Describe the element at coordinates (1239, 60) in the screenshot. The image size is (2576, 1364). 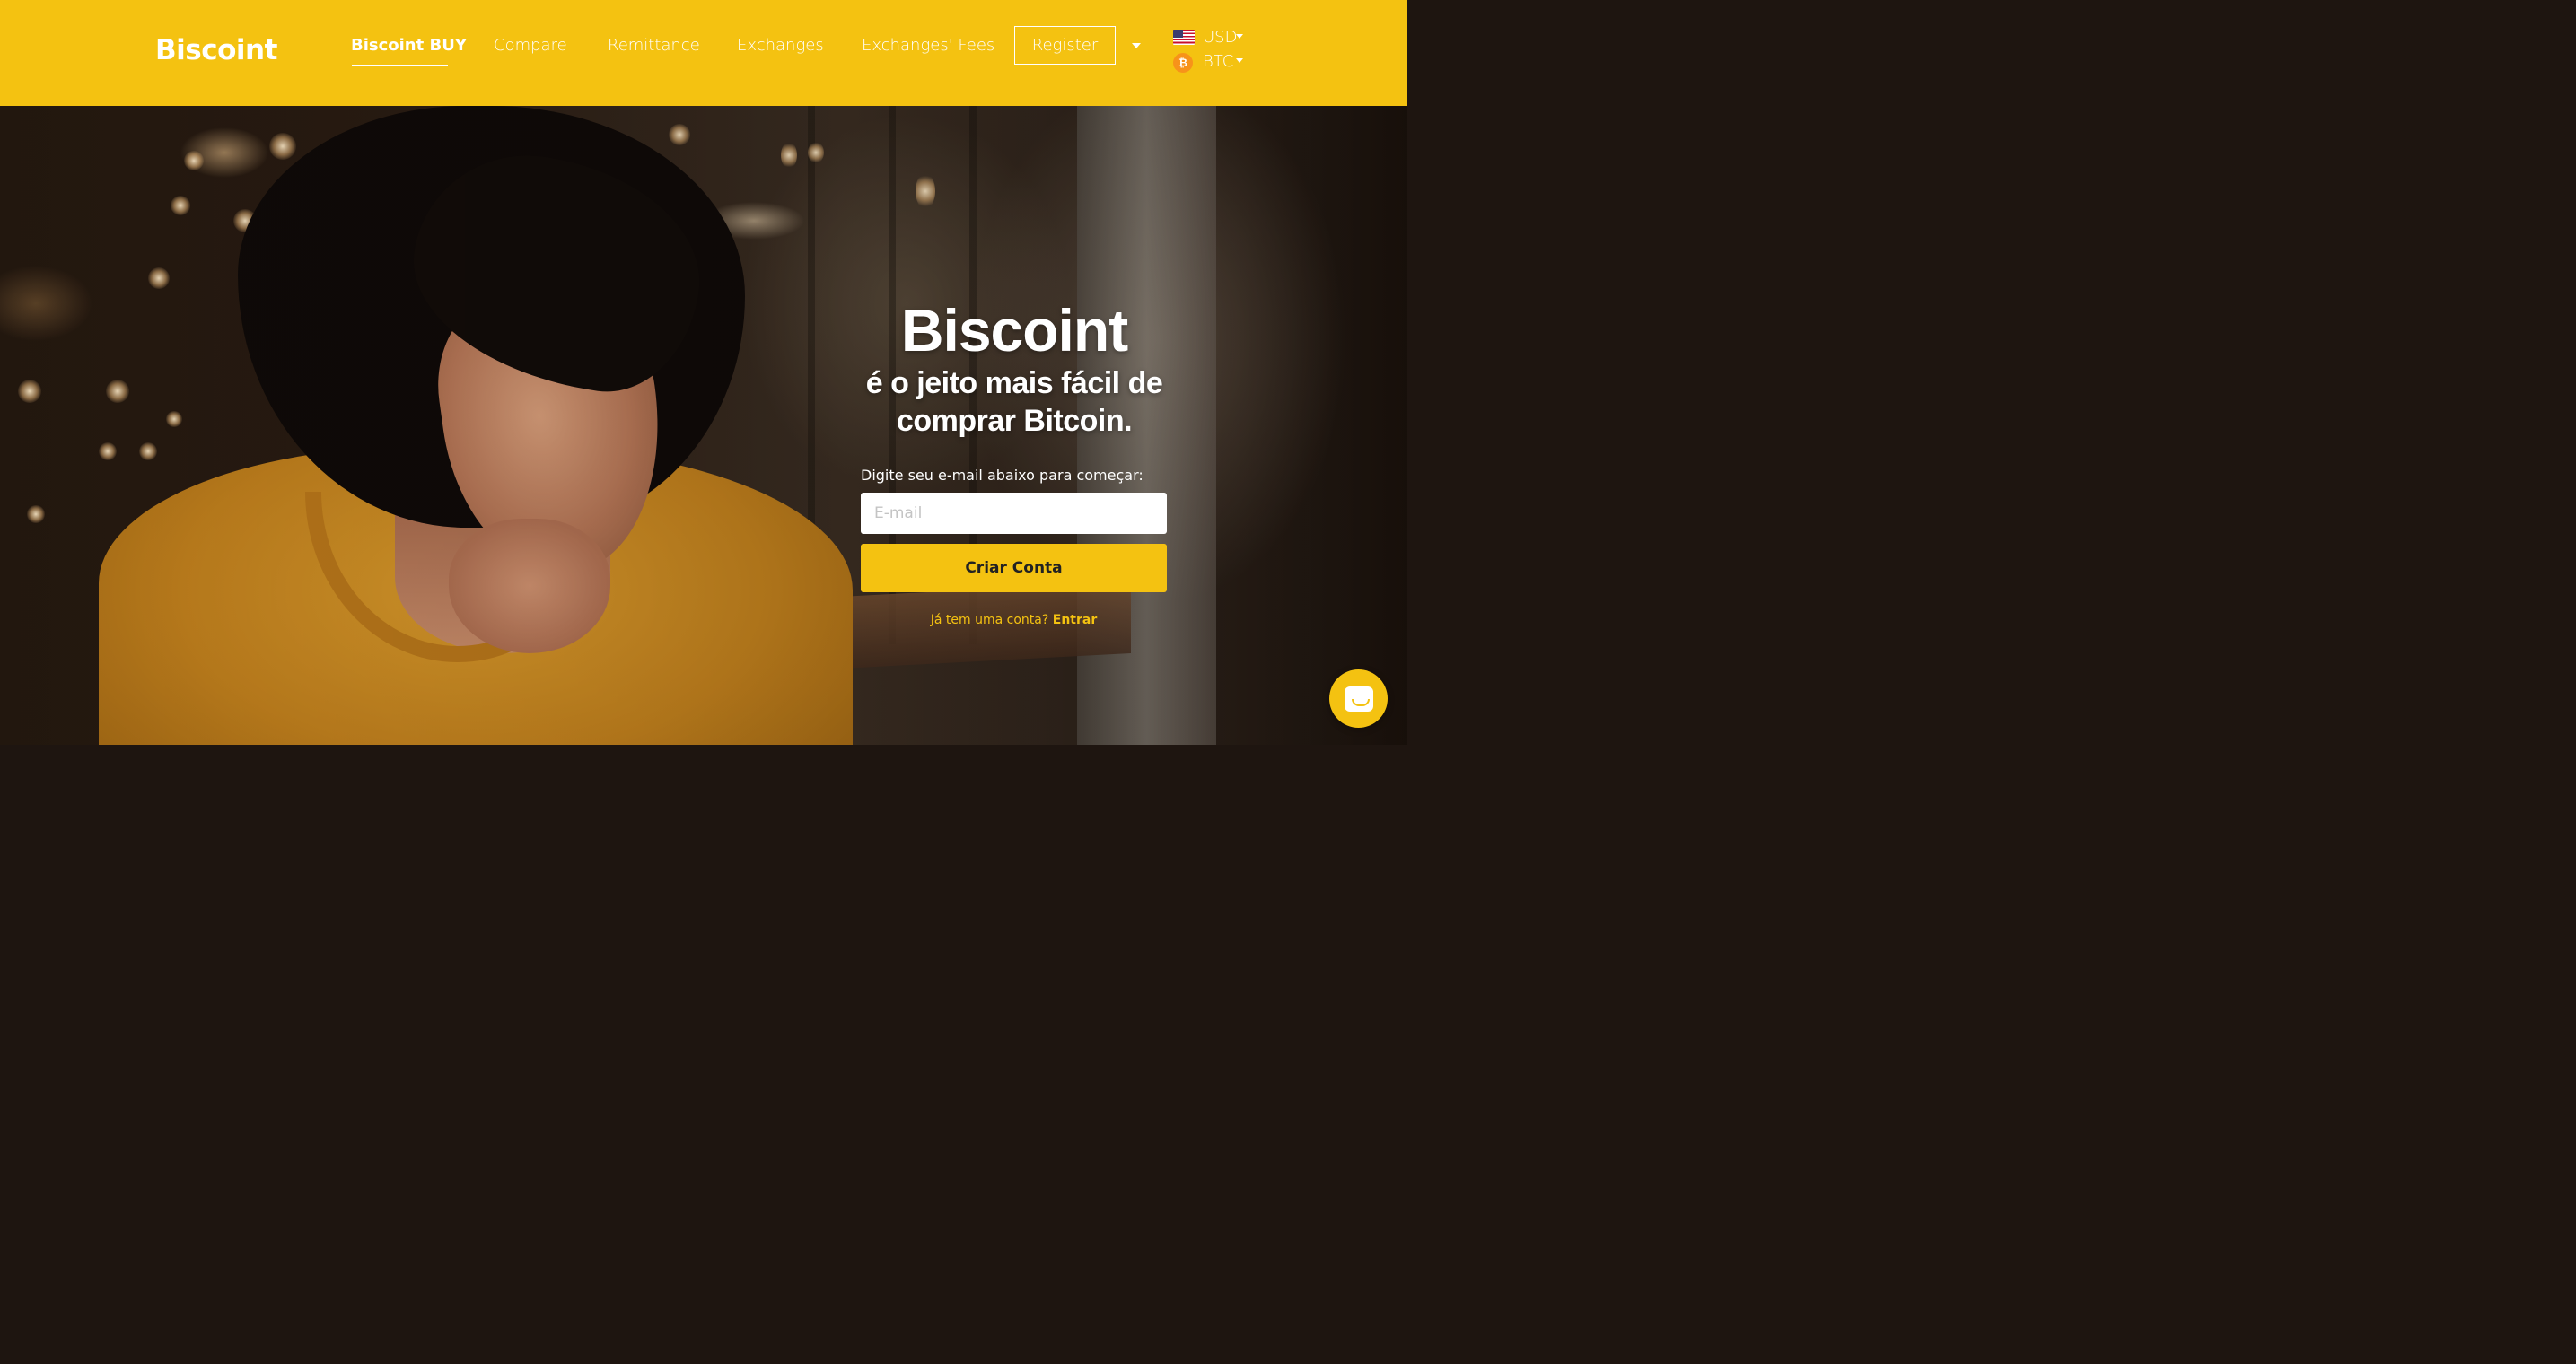
I see `crypto-chevron-down-icon` at that location.